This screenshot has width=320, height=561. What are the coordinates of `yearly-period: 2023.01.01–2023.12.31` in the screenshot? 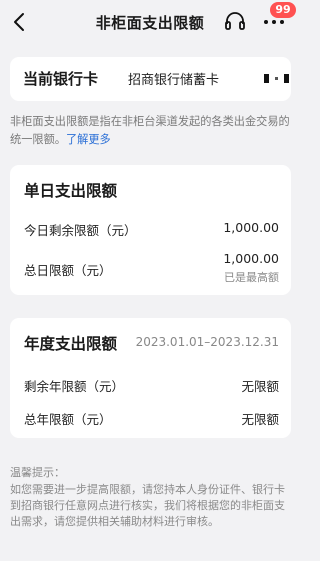 It's located at (207, 342).